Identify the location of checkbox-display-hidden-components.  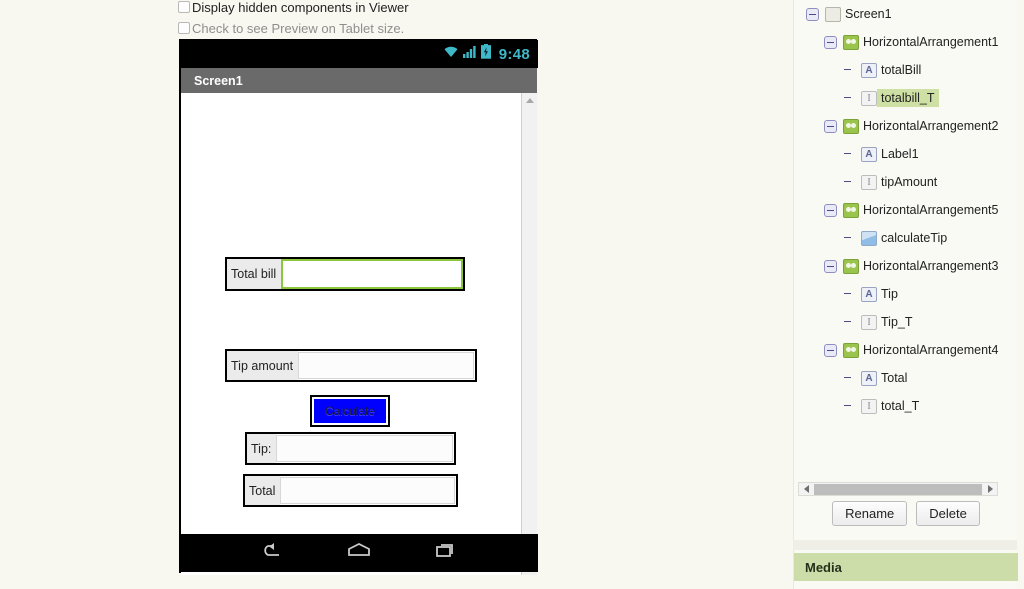
(184, 7).